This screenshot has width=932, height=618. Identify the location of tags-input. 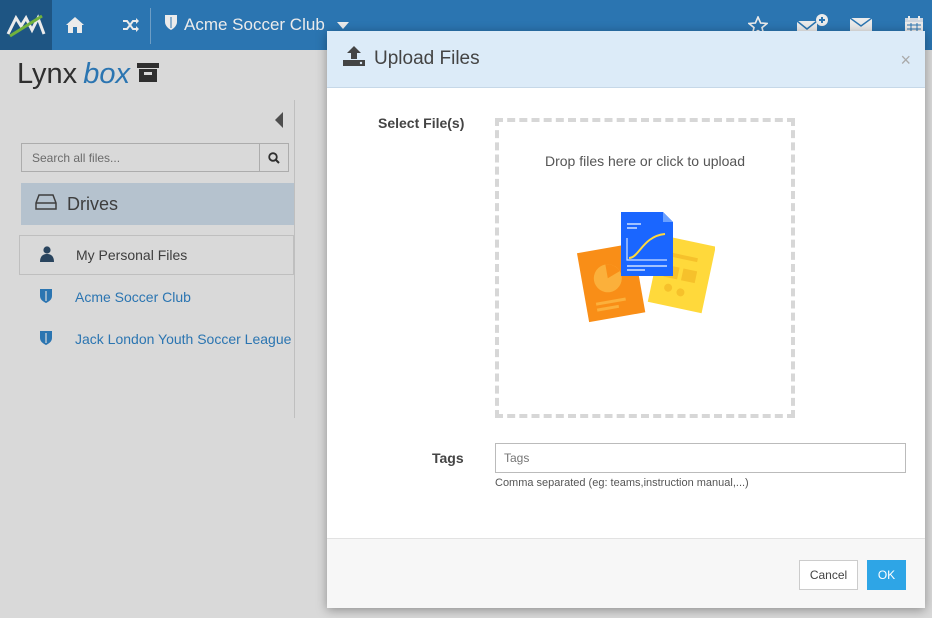
(700, 458).